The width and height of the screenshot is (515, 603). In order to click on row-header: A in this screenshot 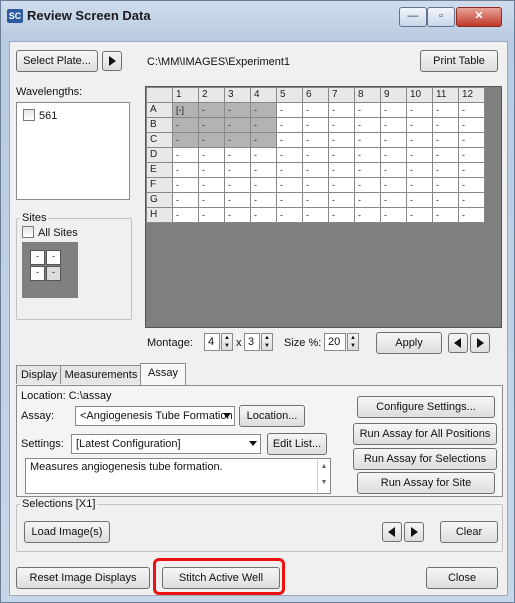, I will do `click(159, 110)`.